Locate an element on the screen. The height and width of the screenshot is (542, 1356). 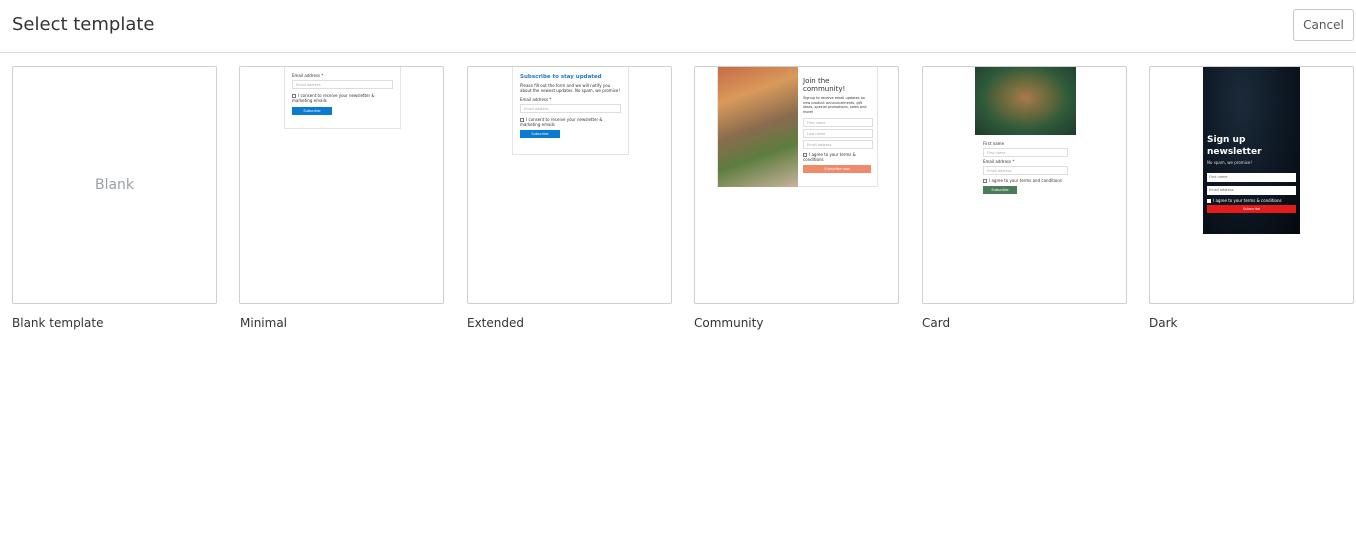
modal-header: Select template Cancel is located at coordinates (678, 26).